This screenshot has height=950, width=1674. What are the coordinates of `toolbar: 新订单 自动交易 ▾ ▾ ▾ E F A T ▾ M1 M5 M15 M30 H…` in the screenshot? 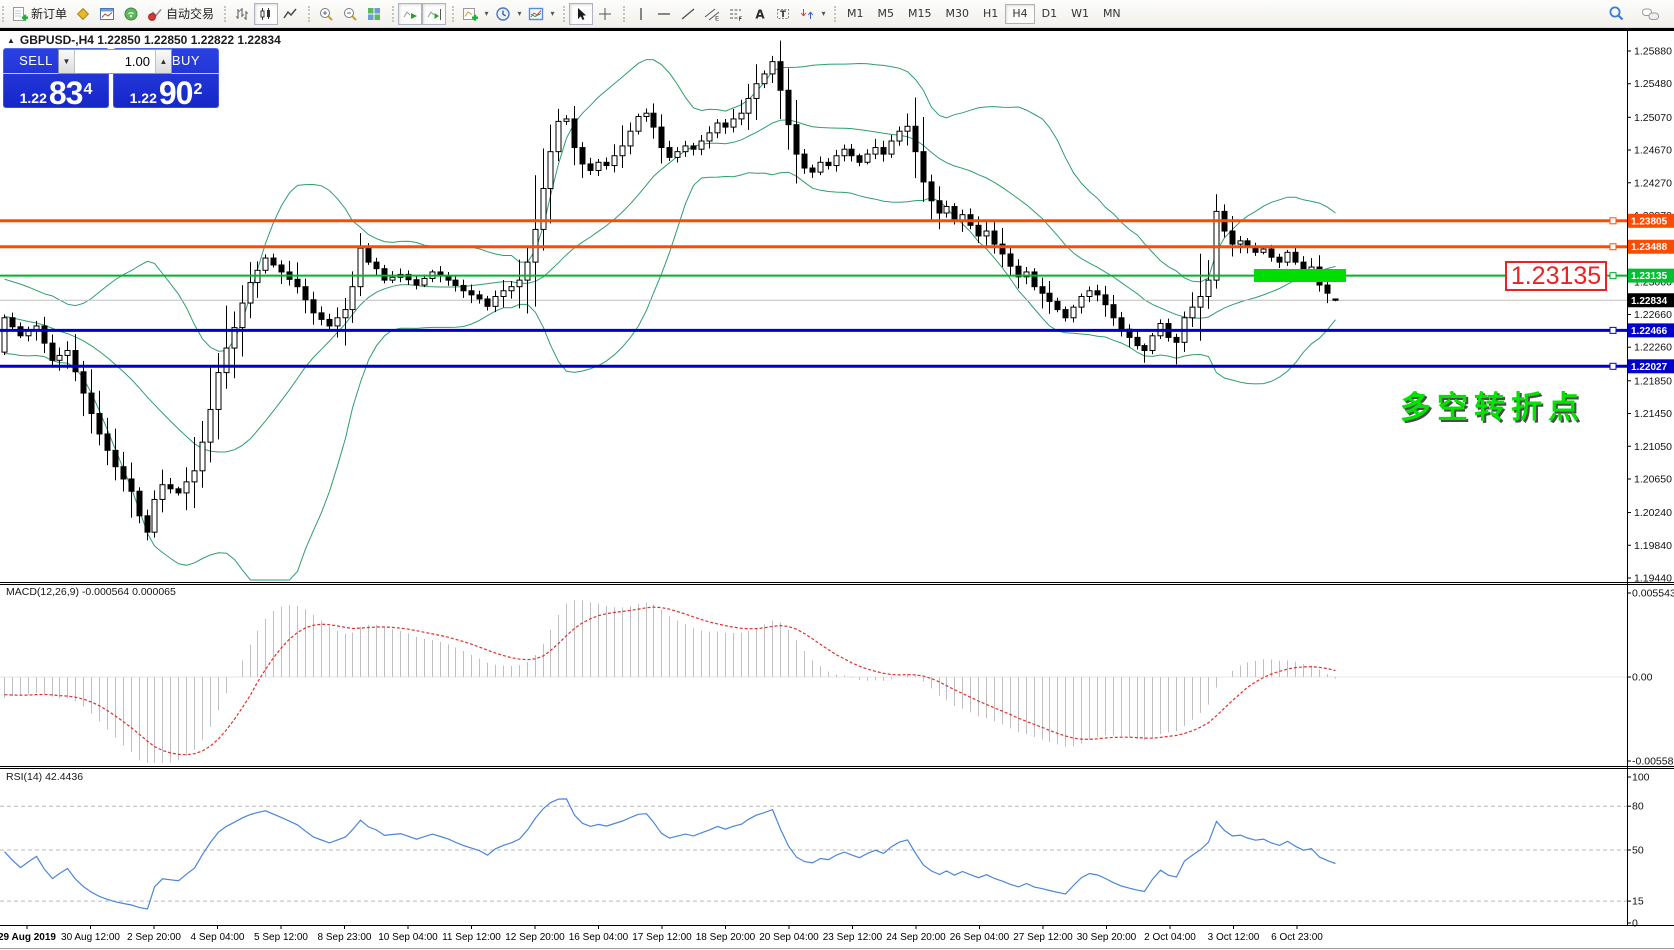 It's located at (837, 14).